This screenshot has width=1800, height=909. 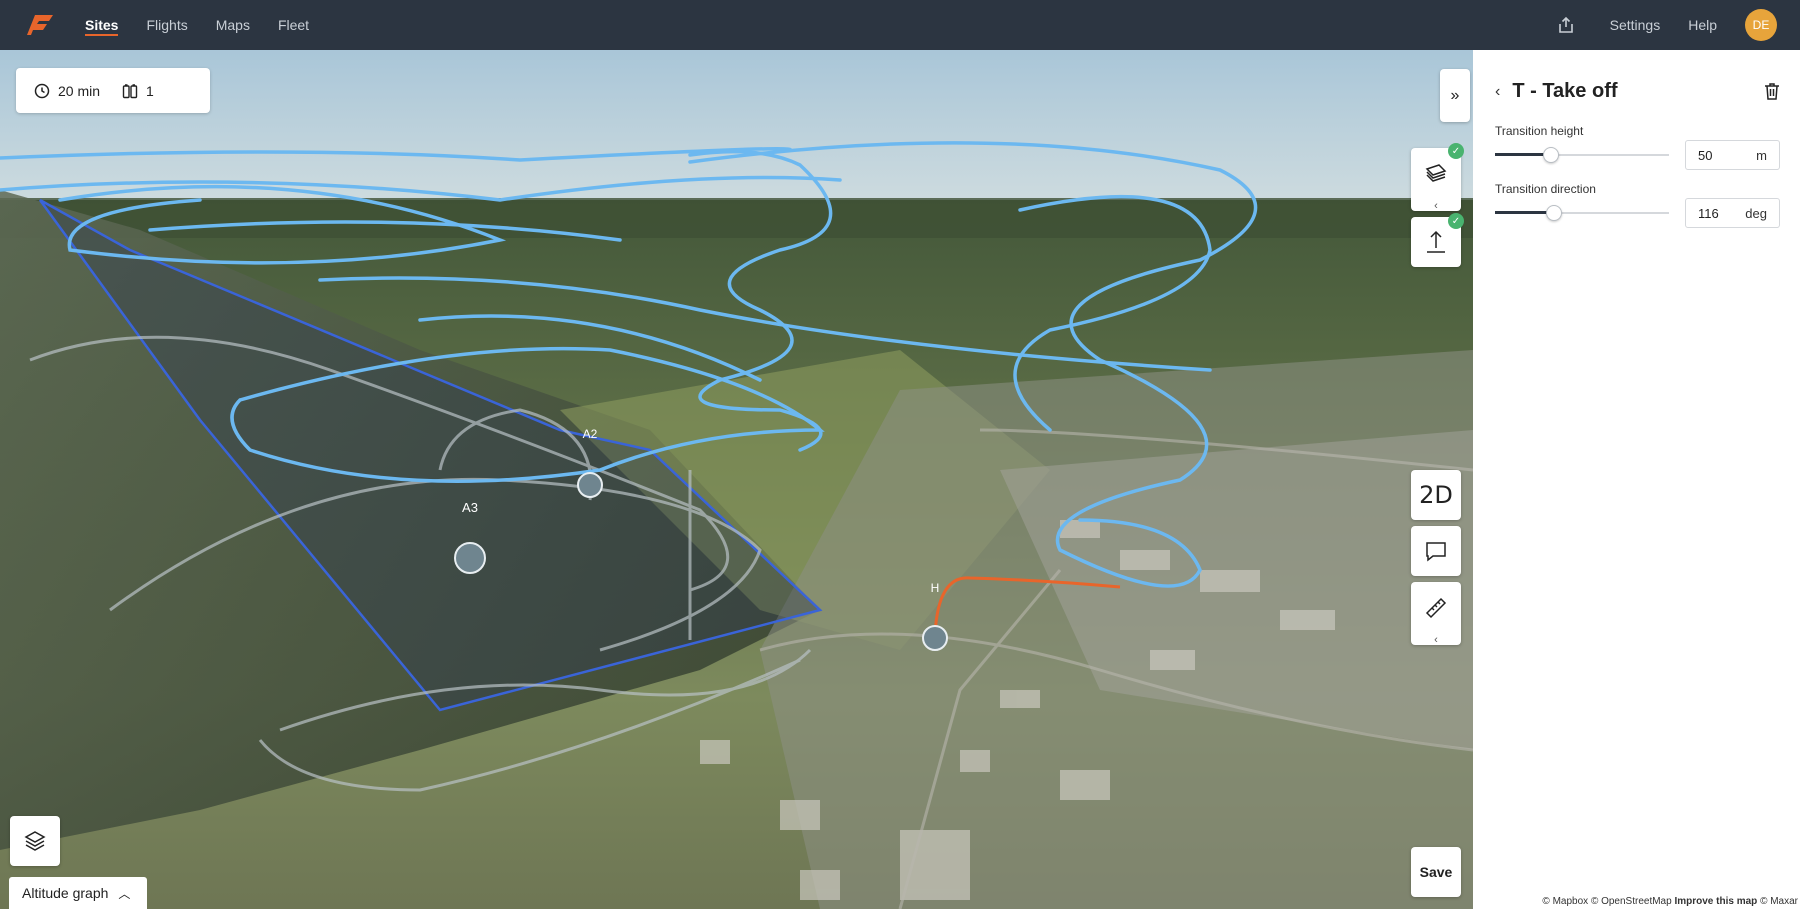 I want to click on measure-button: ‹, so click(x=1436, y=614).